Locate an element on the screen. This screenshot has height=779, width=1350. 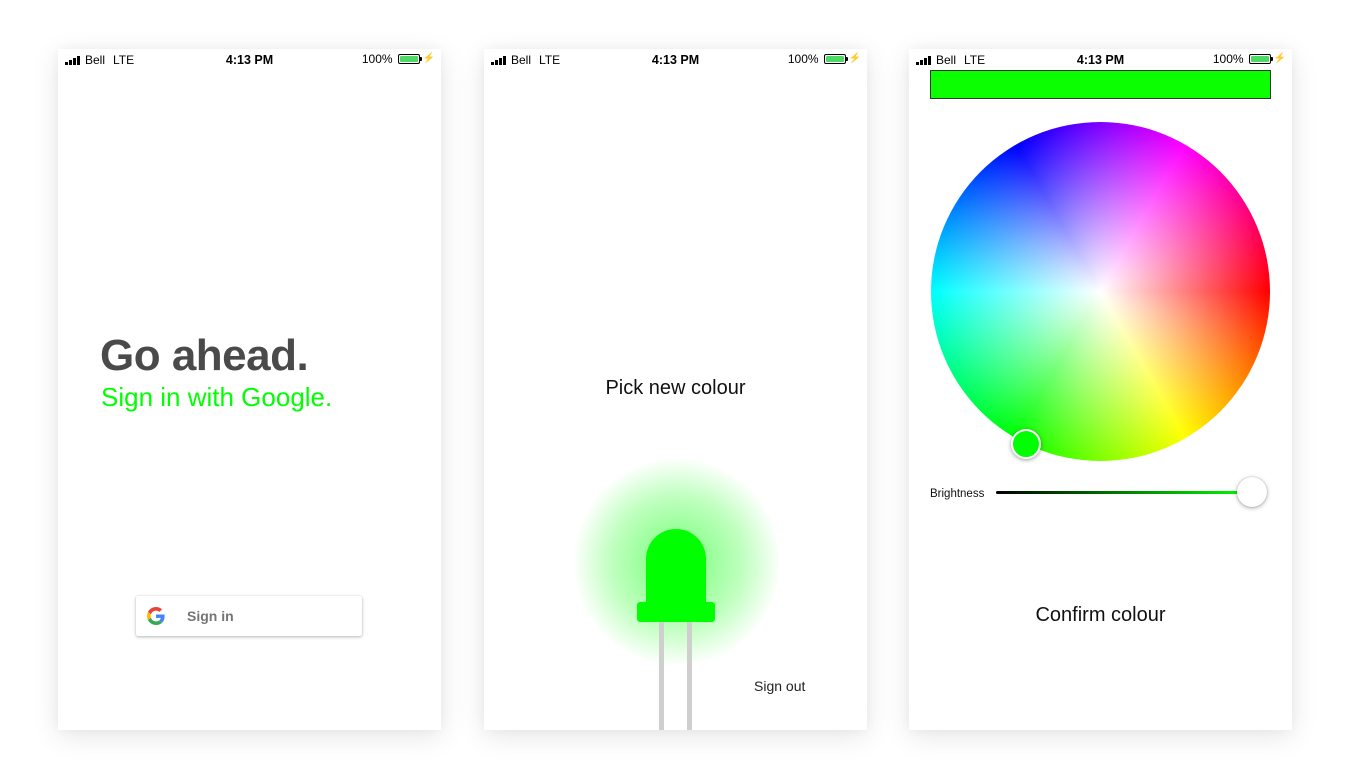
signin-label: Sign in is located at coordinates (210, 616).